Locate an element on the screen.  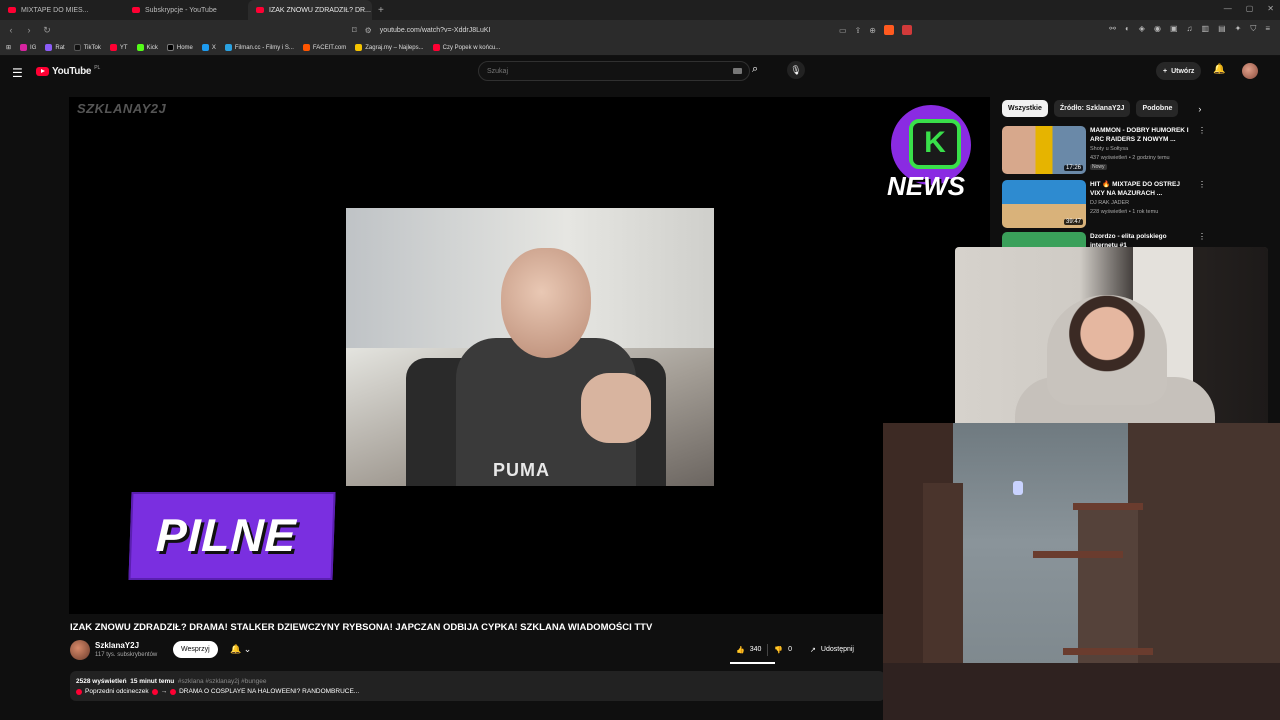
new-tab-icon: + is located at coordinates (381, 10).